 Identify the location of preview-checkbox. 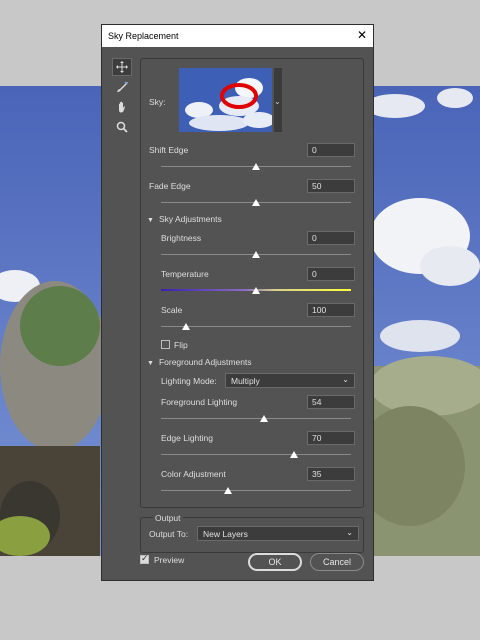
(144, 558).